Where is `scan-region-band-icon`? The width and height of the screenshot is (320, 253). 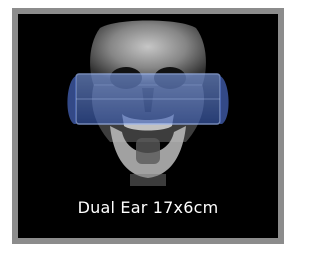 scan-region-band-icon is located at coordinates (148, 99).